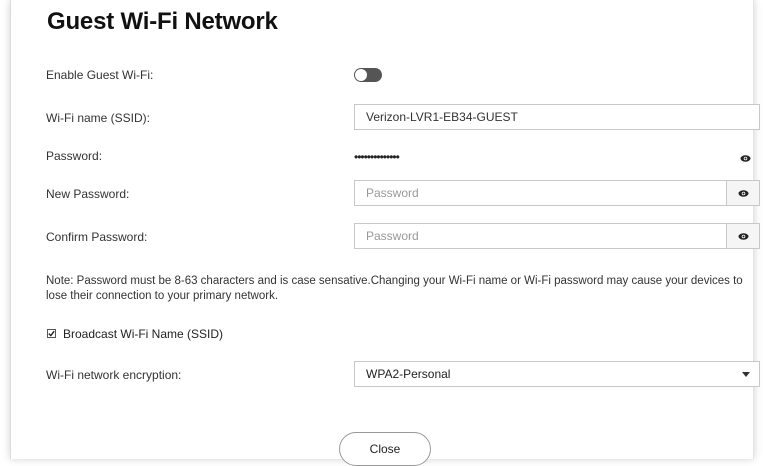 Image resolution: width=763 pixels, height=466 pixels. Describe the element at coordinates (746, 374) in the screenshot. I see `chevron-down-icon` at that location.